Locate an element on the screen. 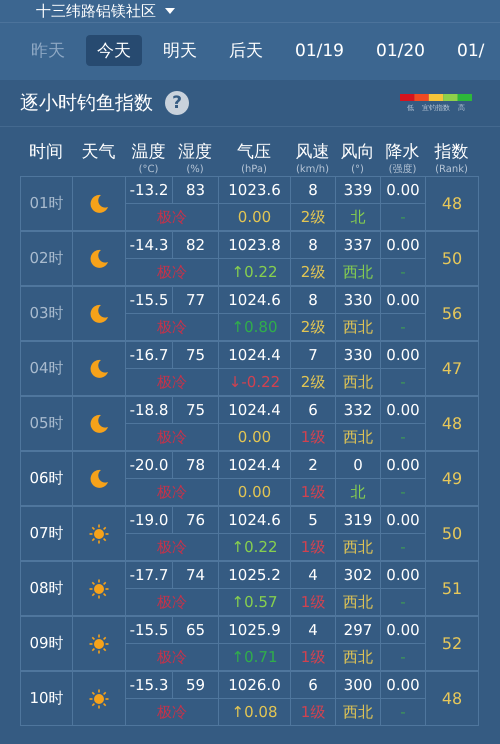 The width and height of the screenshot is (500, 744). column-header: 天气 is located at coordinates (99, 152).